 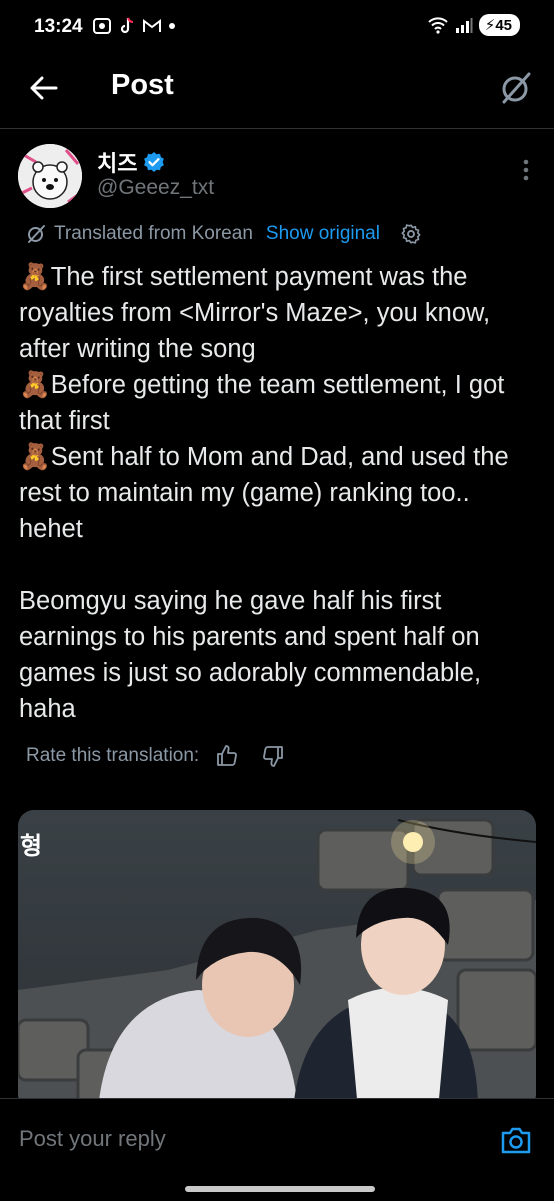 What do you see at coordinates (526, 170) in the screenshot?
I see `more-options-icon` at bounding box center [526, 170].